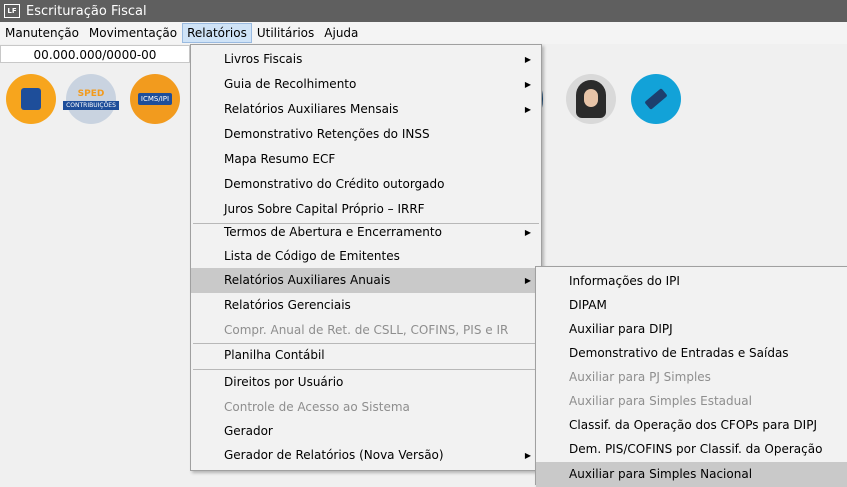  Describe the element at coordinates (691, 449) in the screenshot. I see `submenu-item-dem-pis-cofins: Dem. PIS/COFINS por Classif. da Operação` at that location.